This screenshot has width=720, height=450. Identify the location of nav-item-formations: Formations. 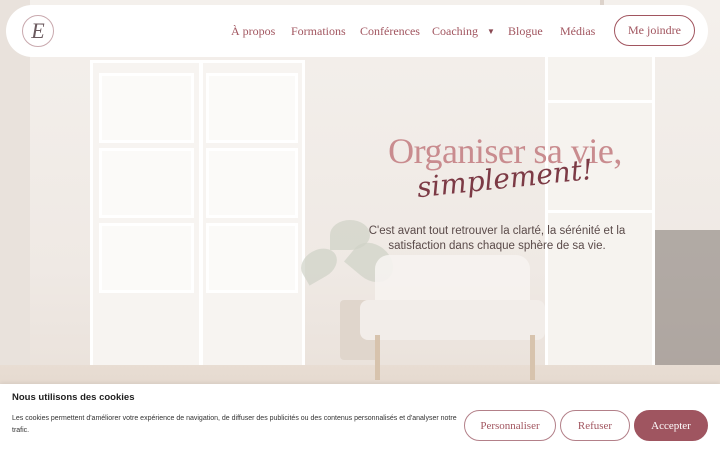
(318, 31).